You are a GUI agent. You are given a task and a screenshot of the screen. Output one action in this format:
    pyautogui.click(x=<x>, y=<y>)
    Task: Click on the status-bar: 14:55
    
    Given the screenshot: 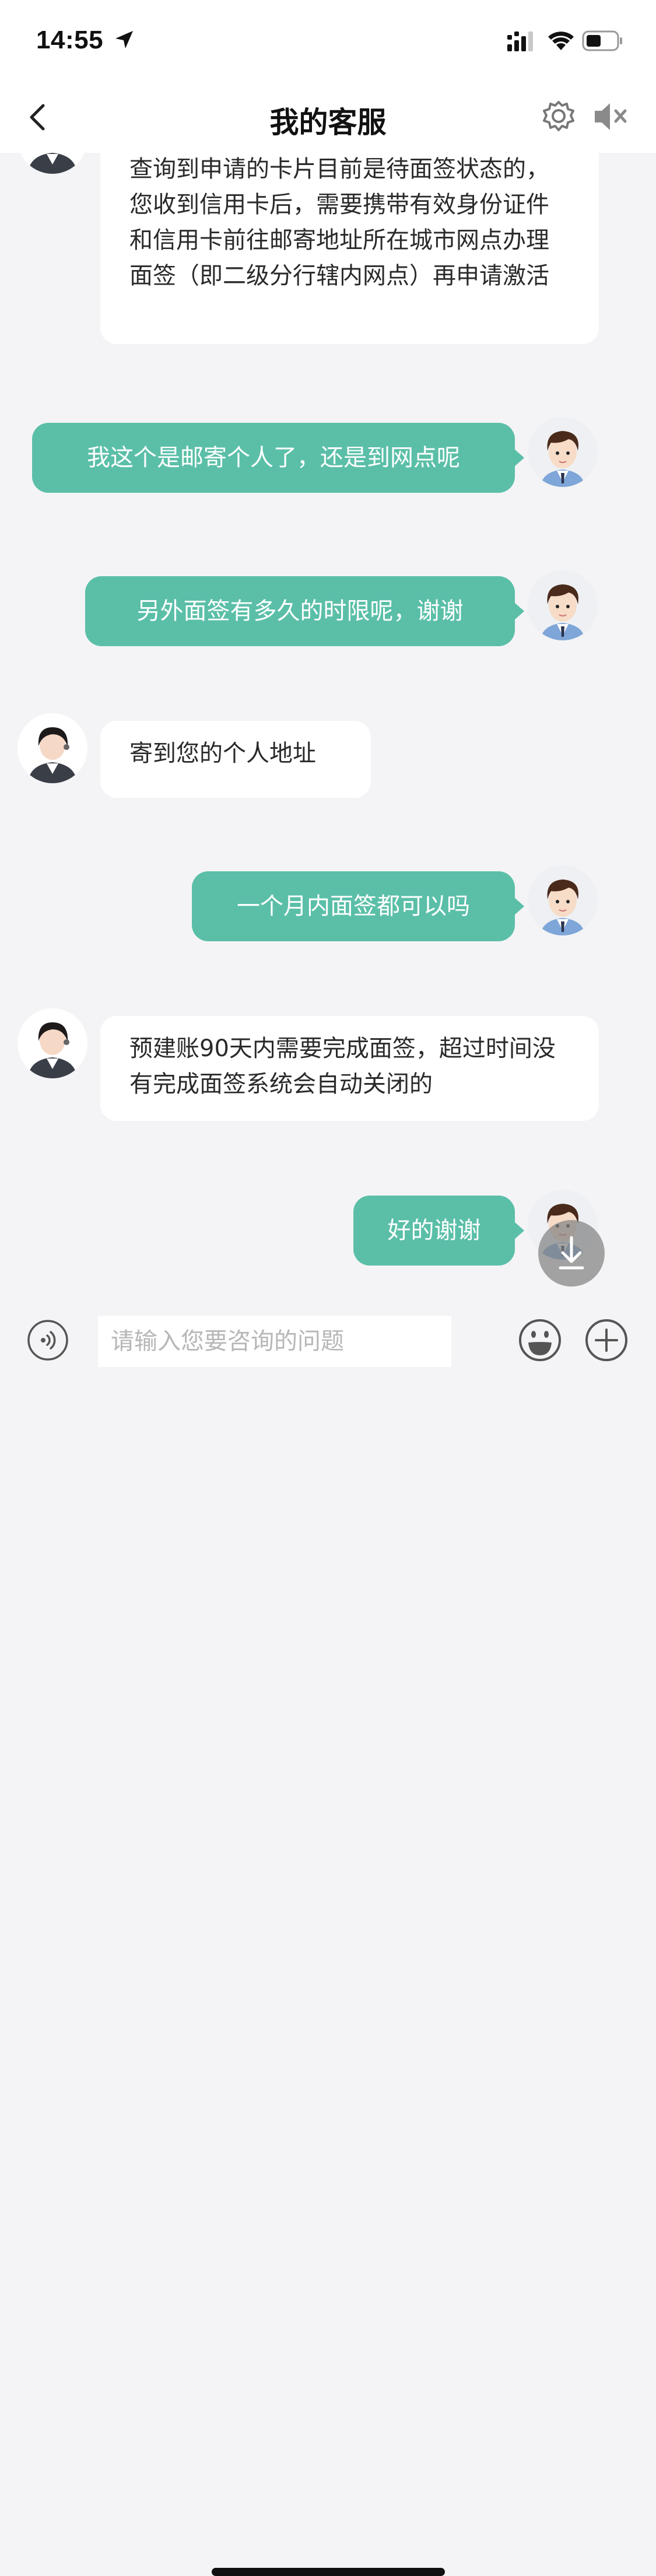 What is the action you would take?
    pyautogui.click(x=328, y=41)
    